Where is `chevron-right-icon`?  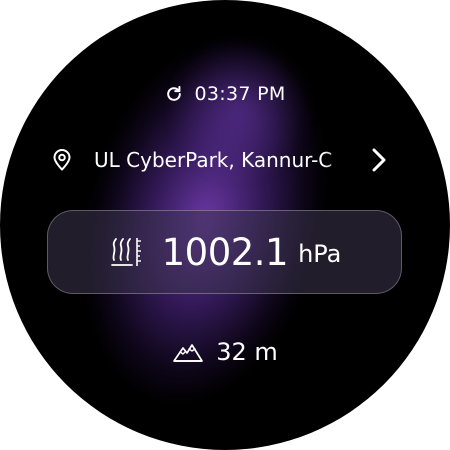 chevron-right-icon is located at coordinates (379, 160).